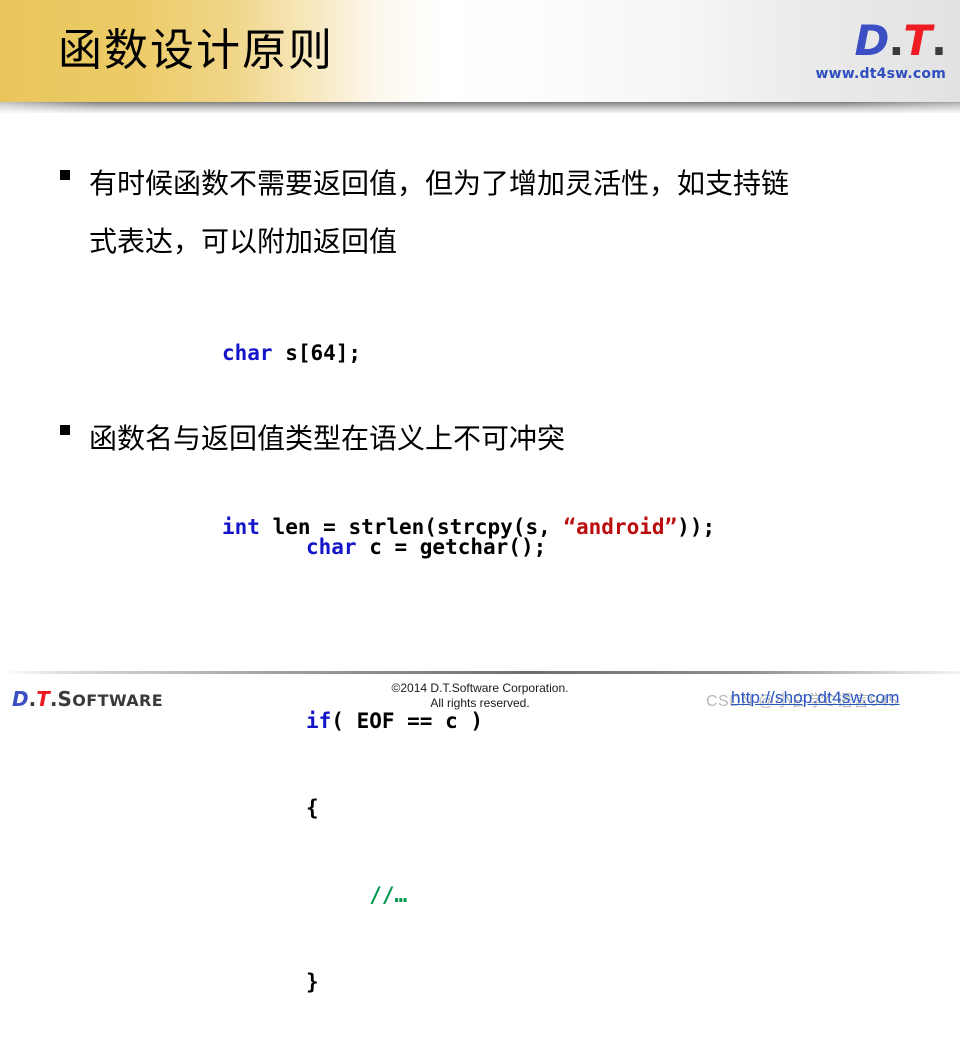  Describe the element at coordinates (880, 74) in the screenshot. I see `company-website-url: www.dt4sw.com` at that location.